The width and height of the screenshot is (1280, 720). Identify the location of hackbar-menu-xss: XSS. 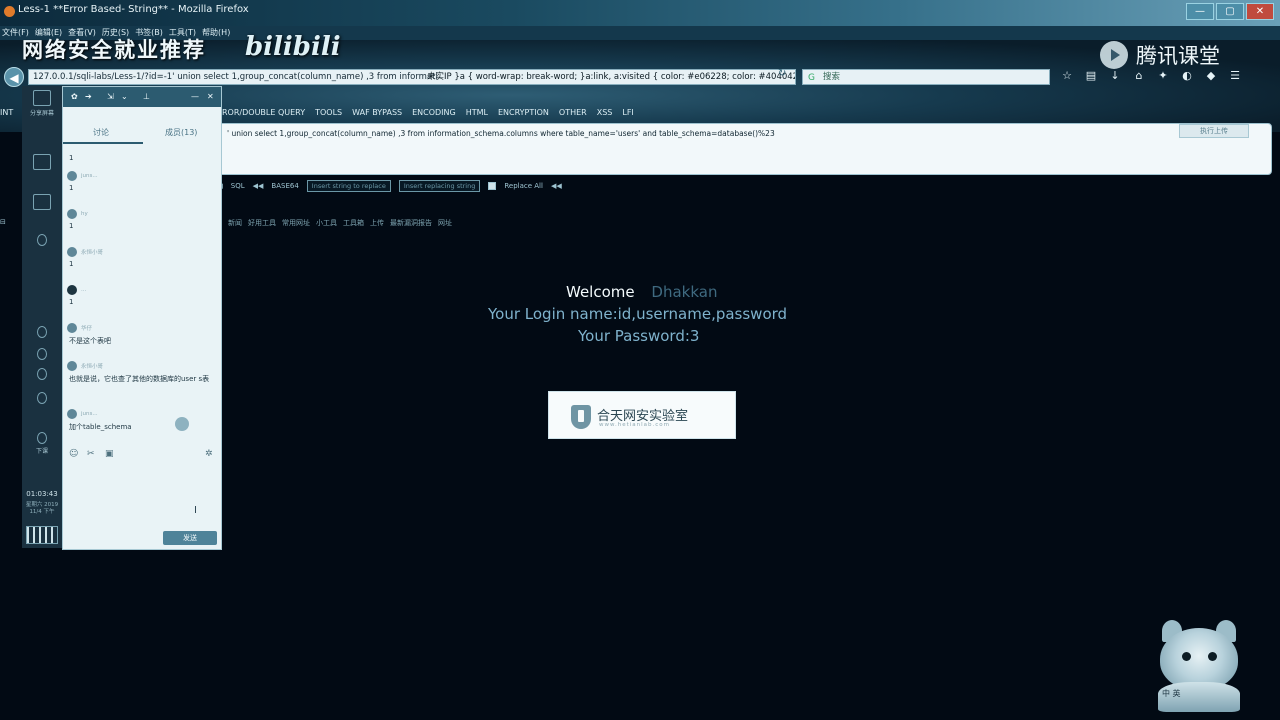
(605, 112).